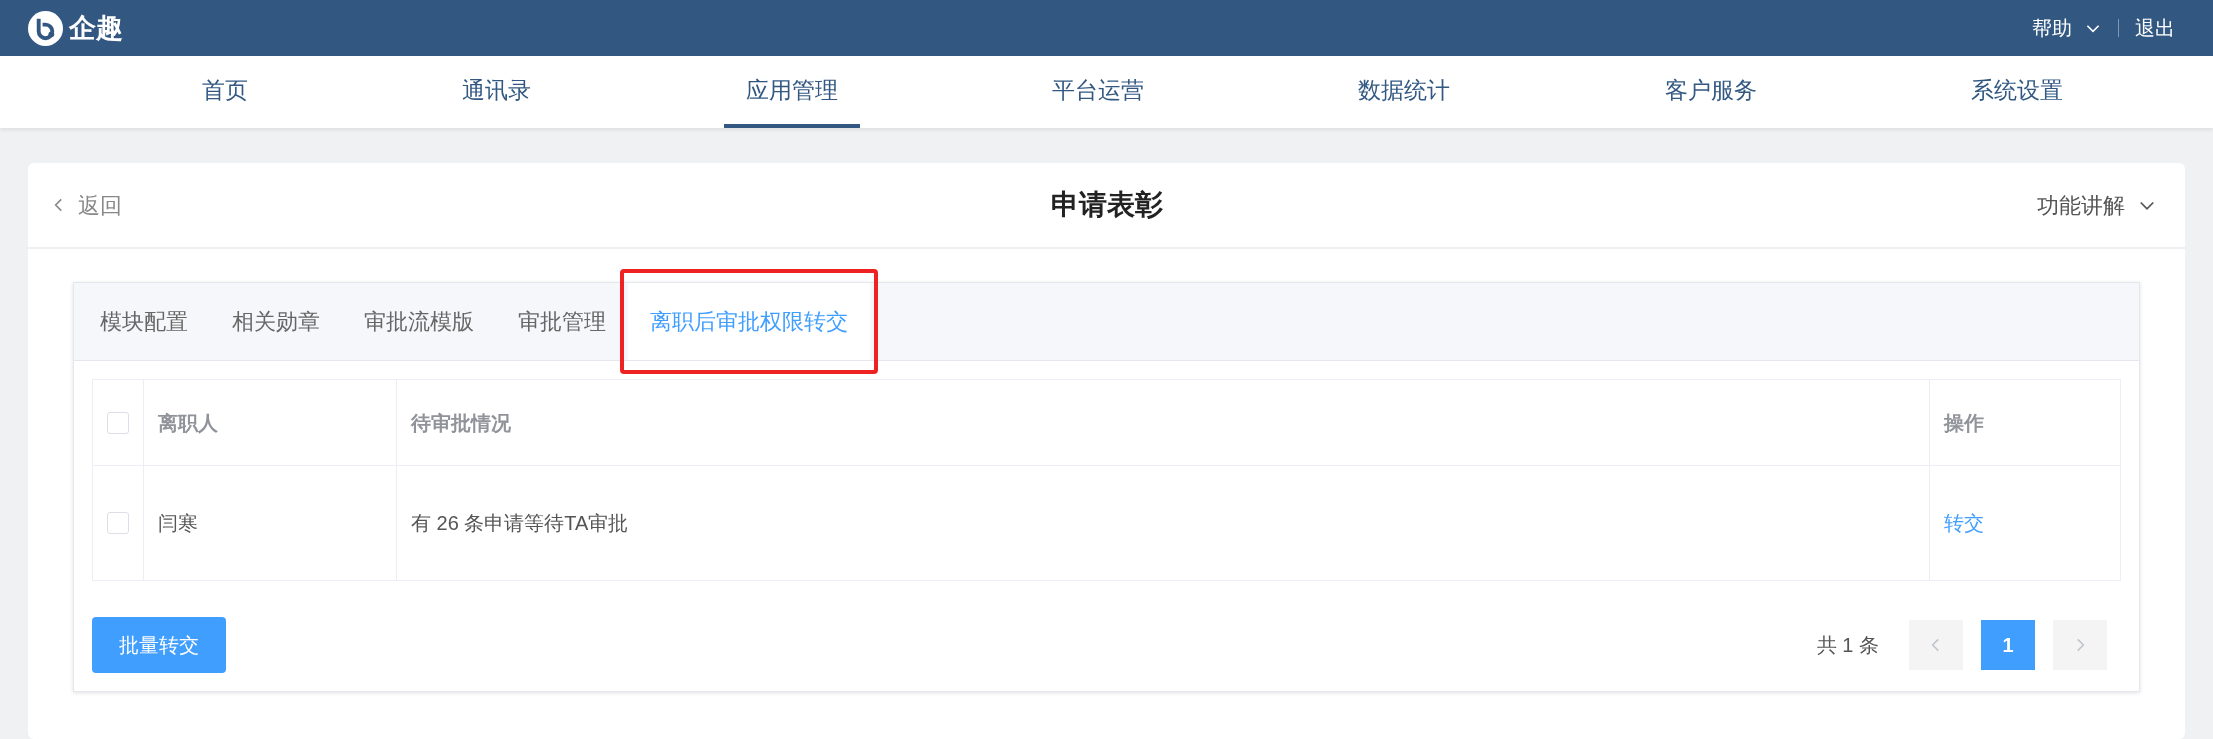  Describe the element at coordinates (562, 321) in the screenshot. I see `tab: 审批管理` at that location.